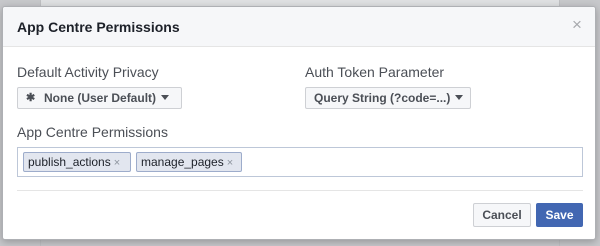  Describe the element at coordinates (92, 132) in the screenshot. I see `app-centre-permissions-label: App Centre Permissions` at that location.